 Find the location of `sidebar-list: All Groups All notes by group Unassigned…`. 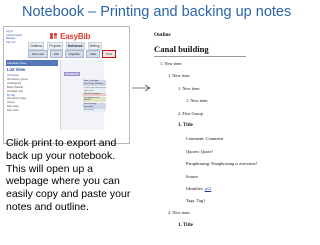

sidebar-list: All Groups All notes by group Unassigned… is located at coordinates (17, 93).